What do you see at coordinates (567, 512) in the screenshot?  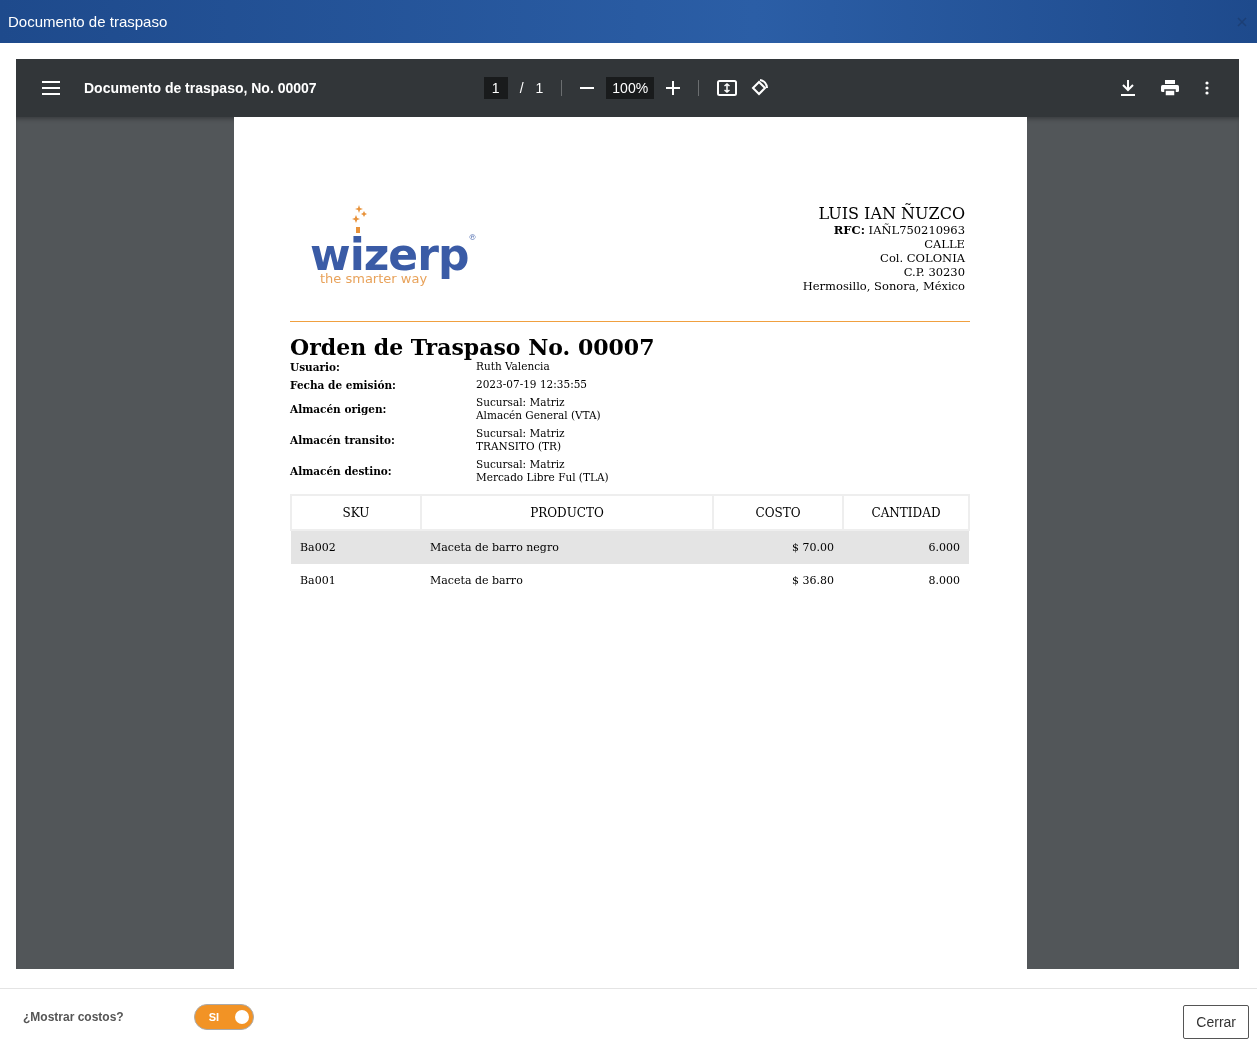 I see `column-header: PRODUCTO` at bounding box center [567, 512].